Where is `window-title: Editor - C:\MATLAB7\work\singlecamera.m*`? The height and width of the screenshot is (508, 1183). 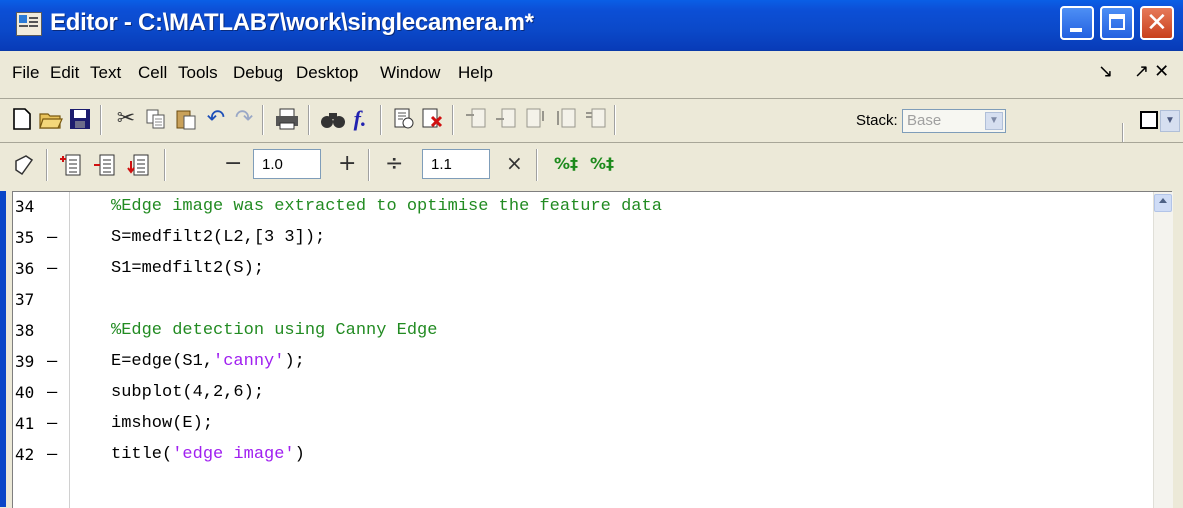
window-title: Editor - C:\MATLAB7\work\singlecamera.m* is located at coordinates (292, 22).